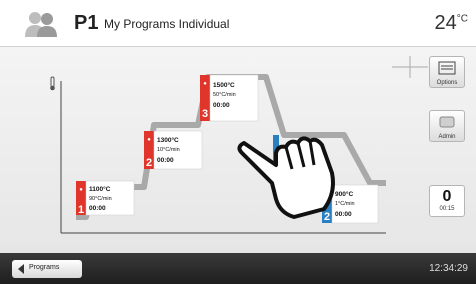 This screenshot has height=284, width=476. I want to click on step-temp: 1100°C, so click(100, 189).